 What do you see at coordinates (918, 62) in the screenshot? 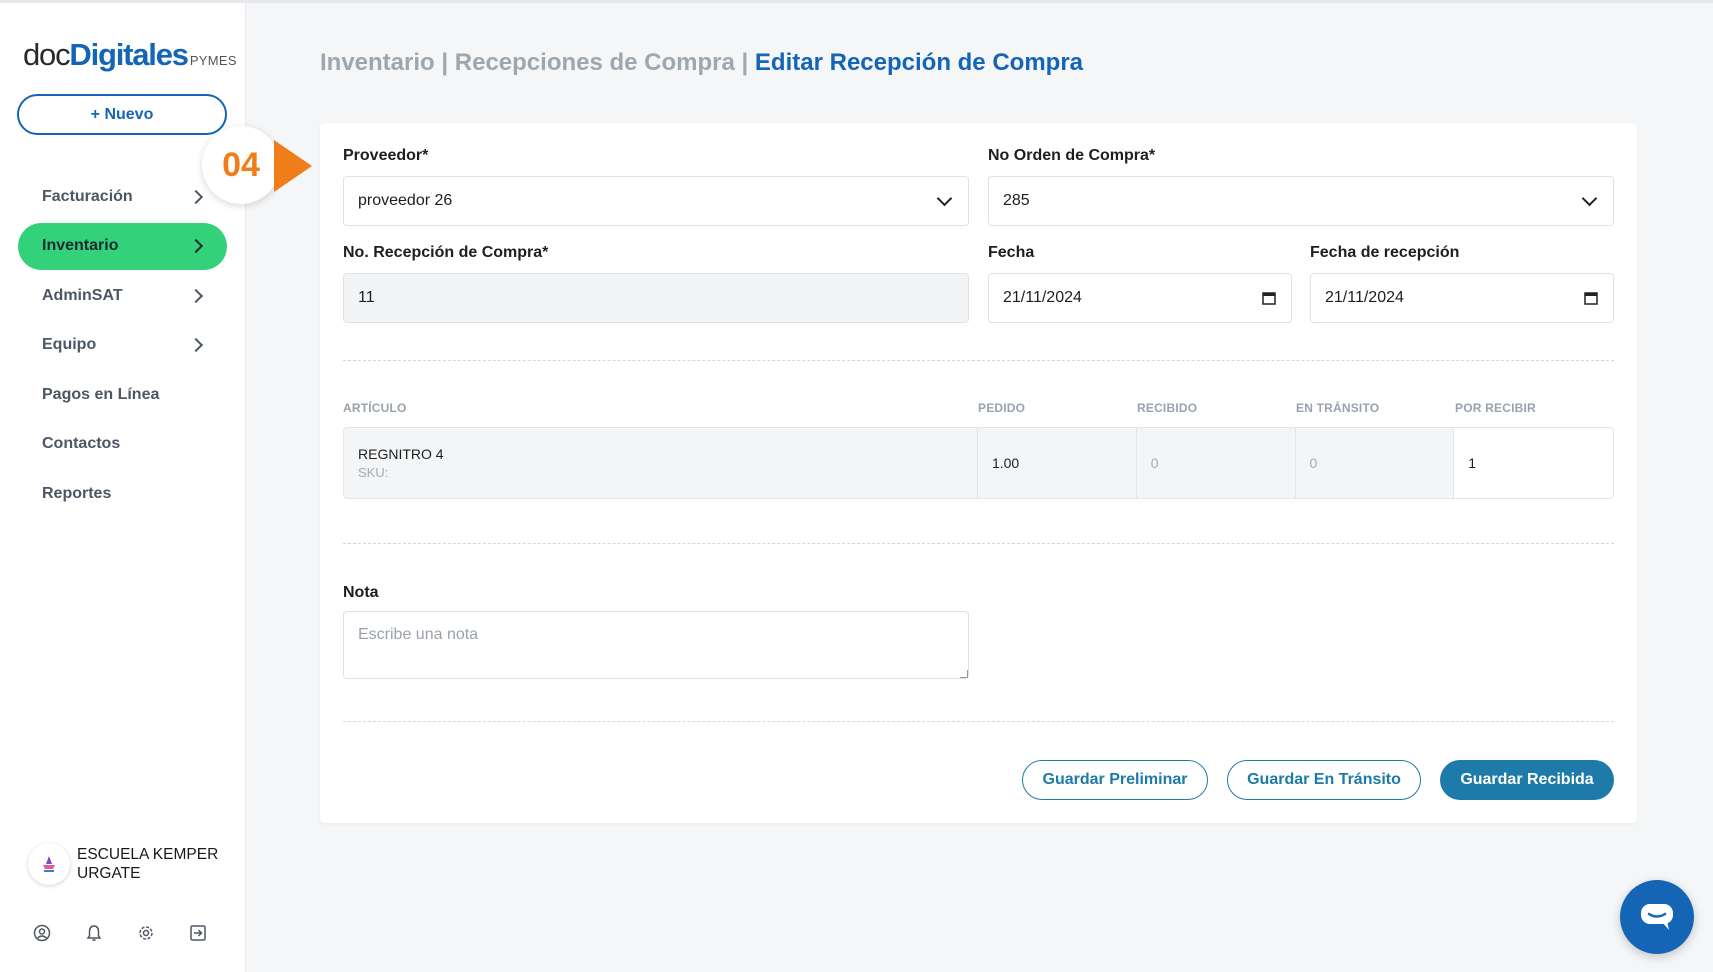
I see `page-title: Editar Recepción de Compra` at bounding box center [918, 62].